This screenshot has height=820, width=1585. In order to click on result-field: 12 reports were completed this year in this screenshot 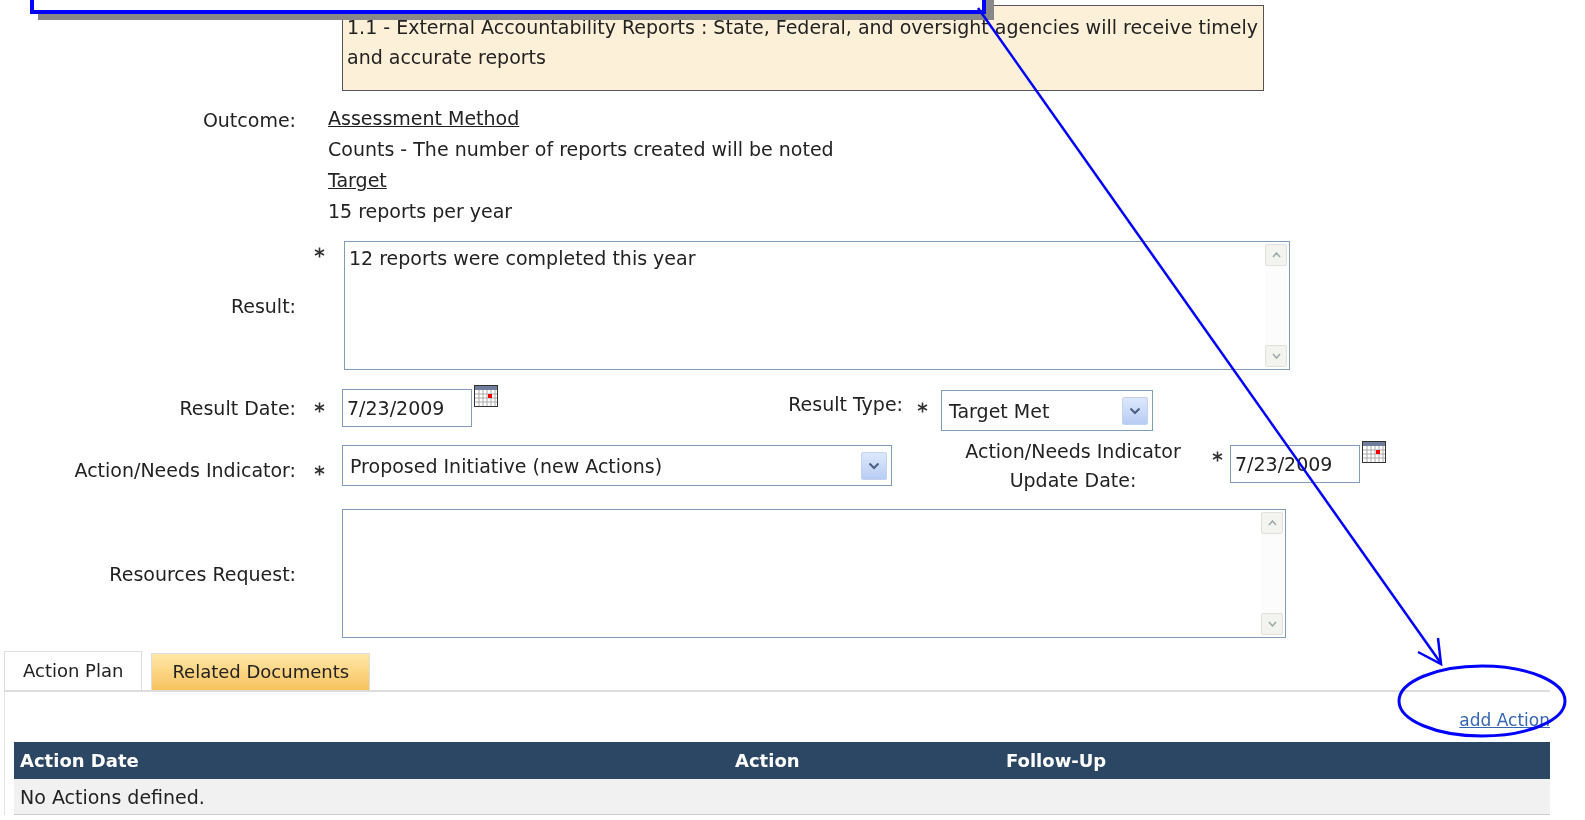, I will do `click(817, 305)`.